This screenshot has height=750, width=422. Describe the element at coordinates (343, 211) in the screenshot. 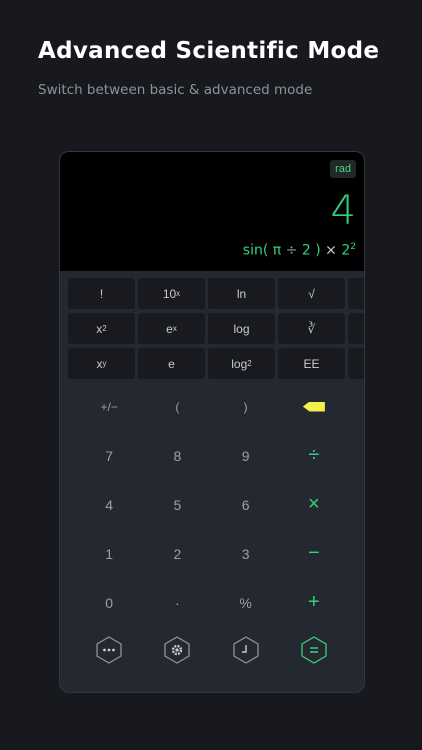

I see `result-value: 4` at that location.